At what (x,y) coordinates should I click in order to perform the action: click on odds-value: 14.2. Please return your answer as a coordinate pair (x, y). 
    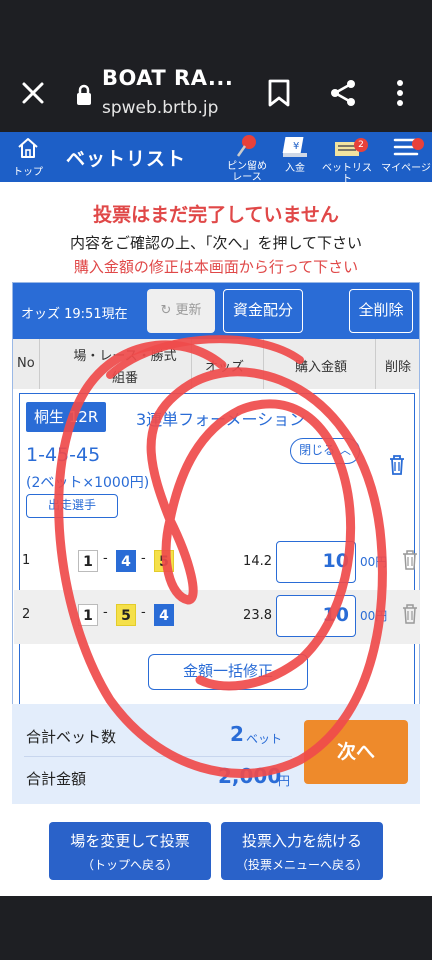
    Looking at the image, I should click on (257, 561).